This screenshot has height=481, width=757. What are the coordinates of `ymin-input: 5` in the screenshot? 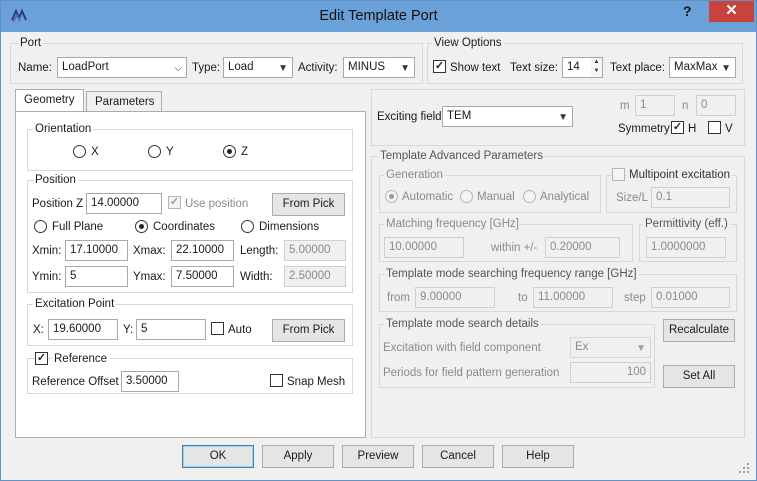 It's located at (96, 276).